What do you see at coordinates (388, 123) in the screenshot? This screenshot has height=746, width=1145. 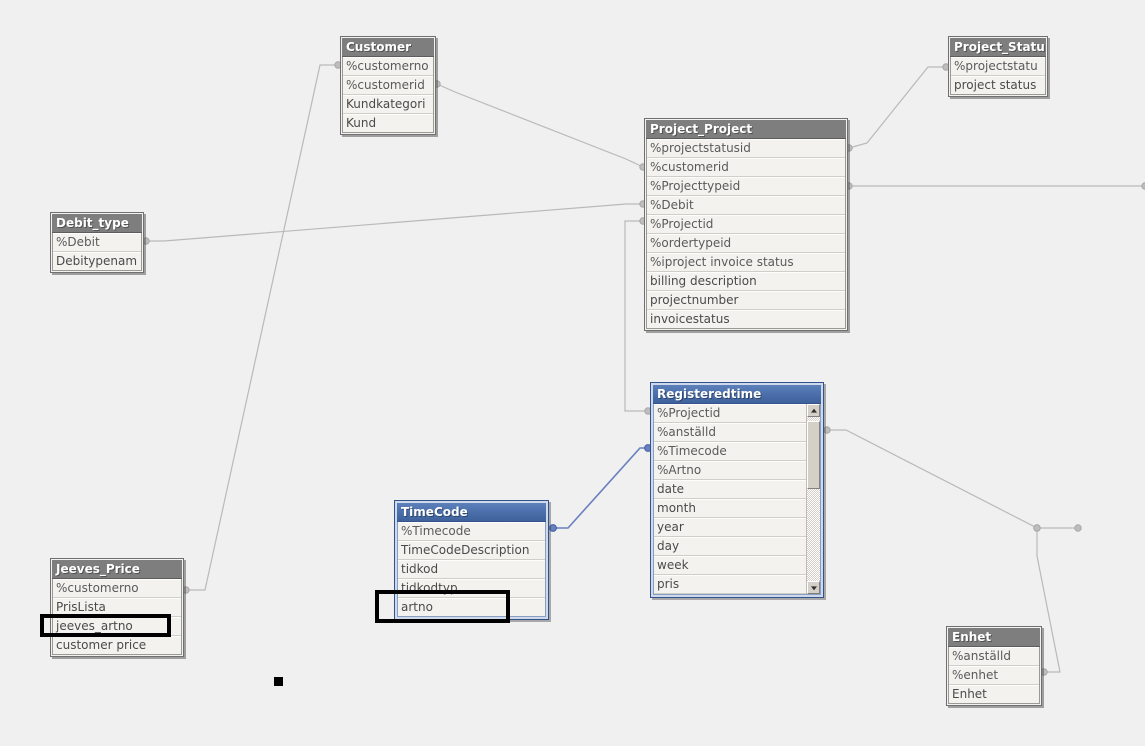 I see `field-row: Kund` at bounding box center [388, 123].